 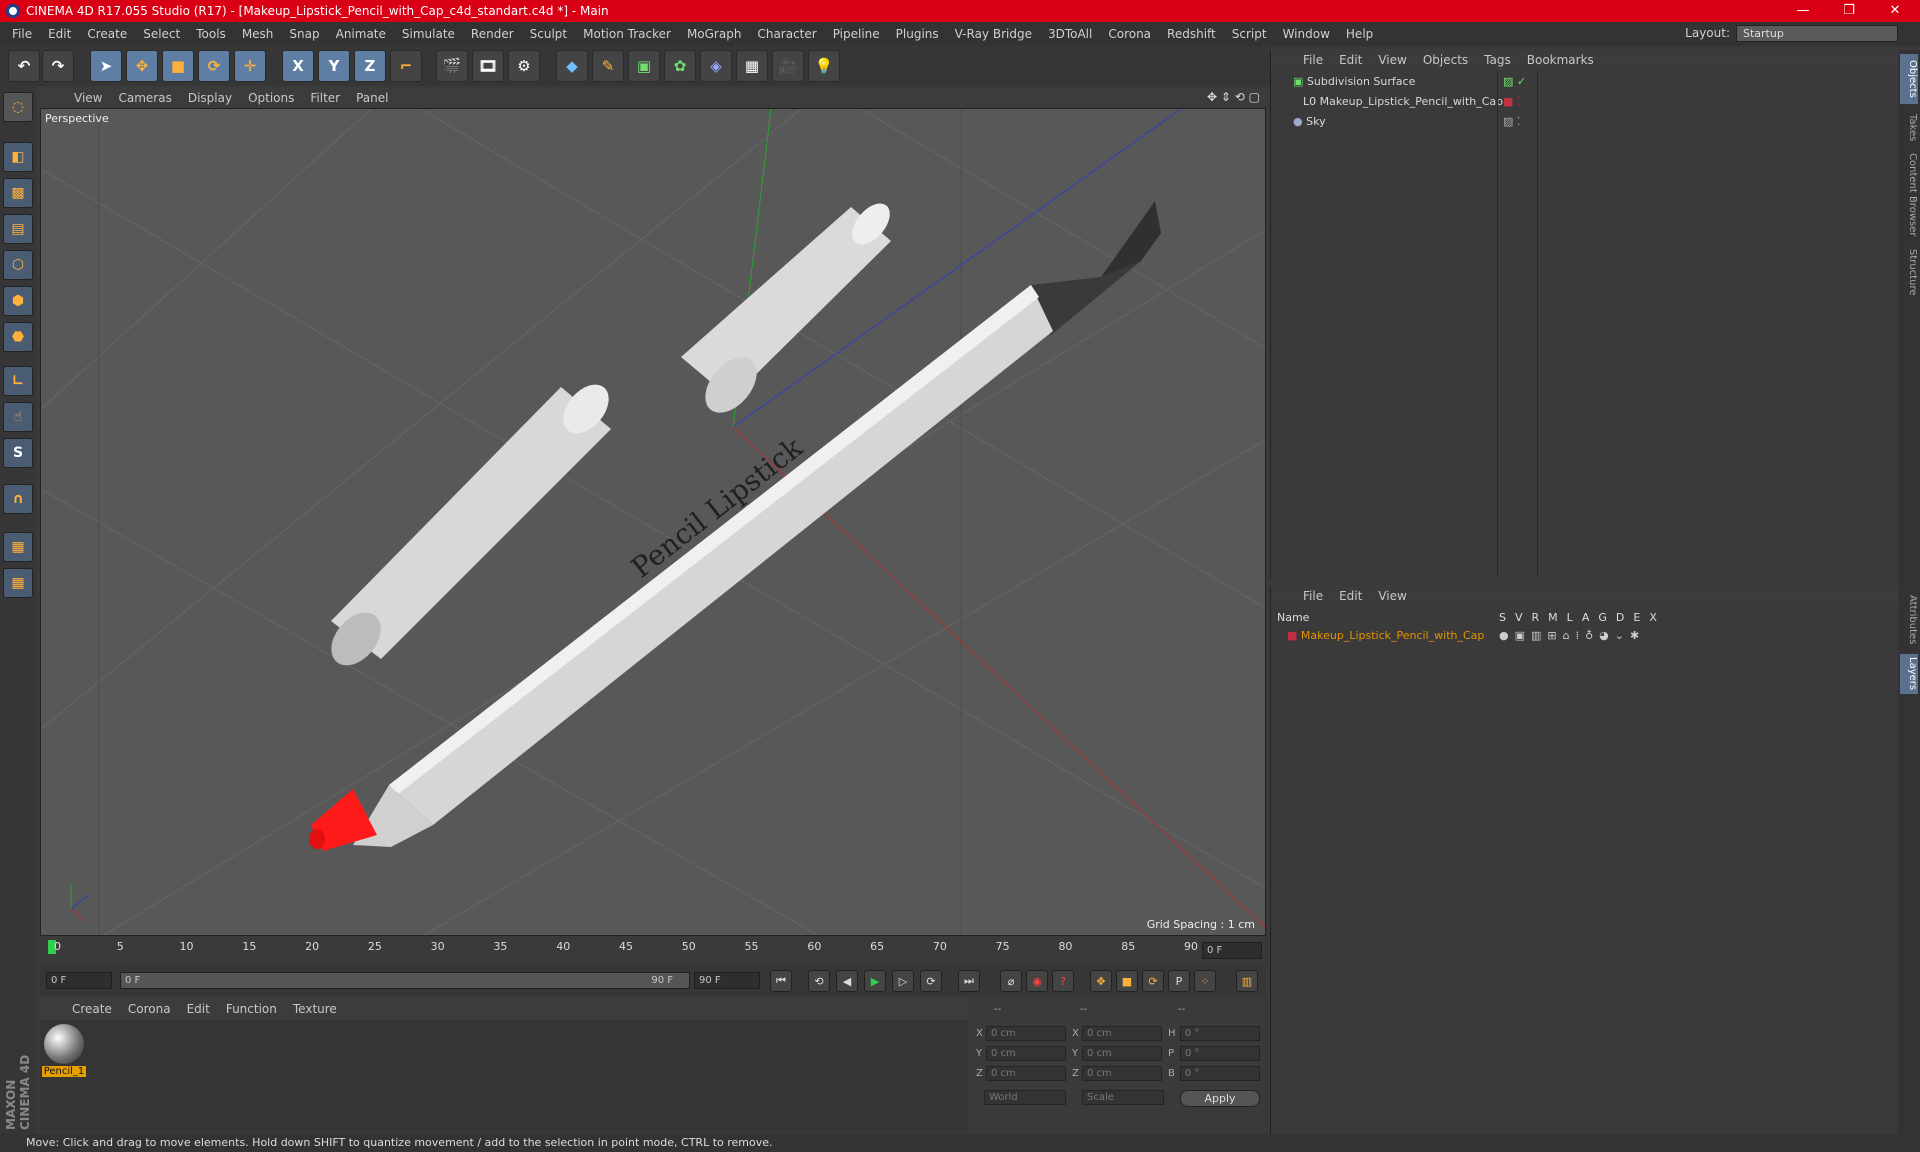 What do you see at coordinates (1123, 1097) in the screenshot?
I see `size-mode-select: Scale` at bounding box center [1123, 1097].